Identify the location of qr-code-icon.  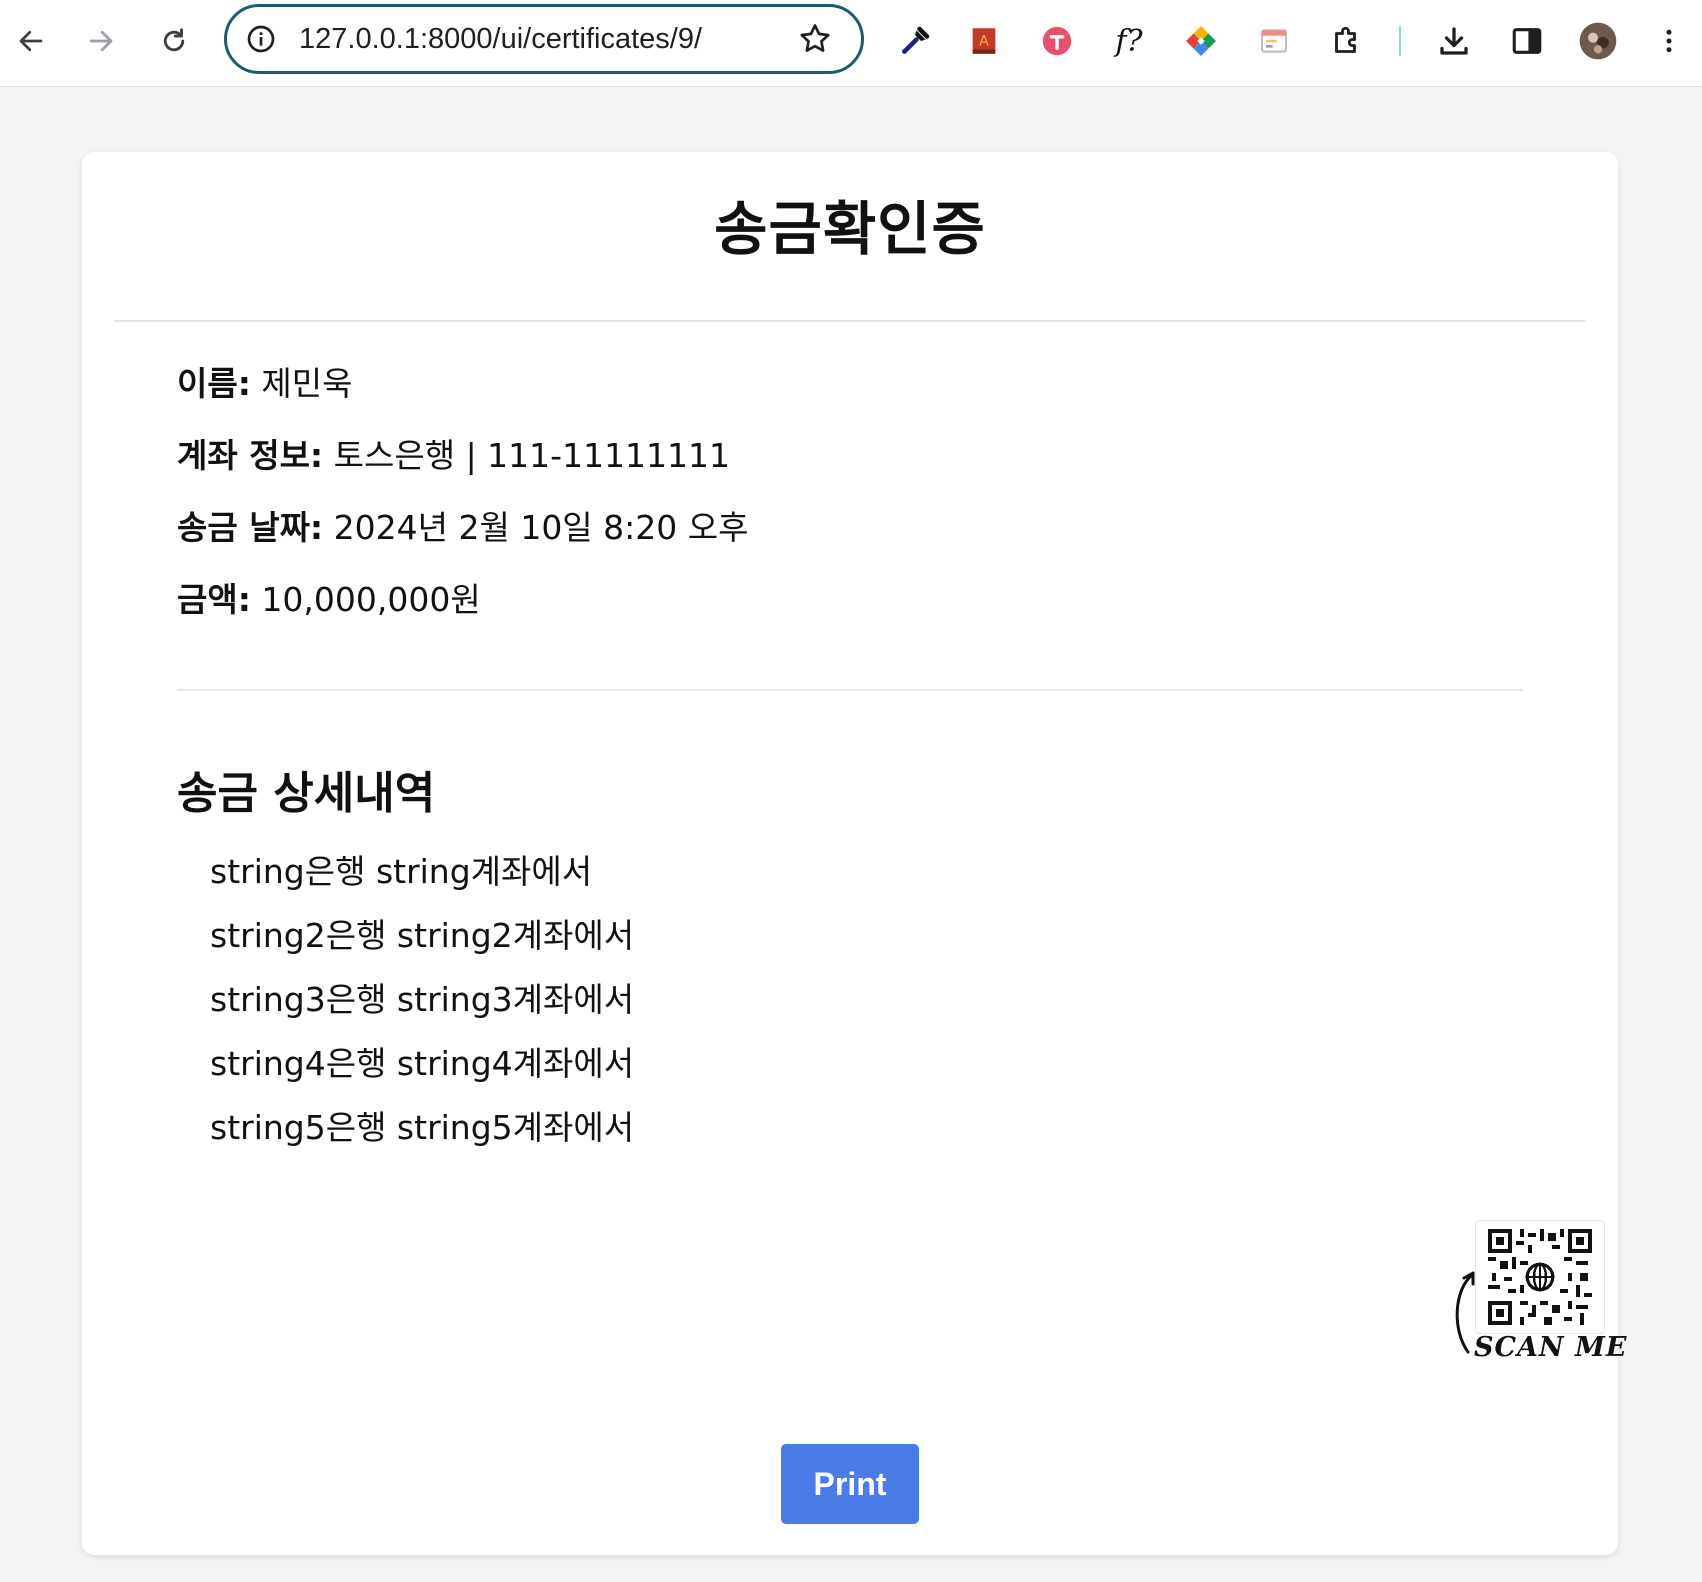
(1540, 1277).